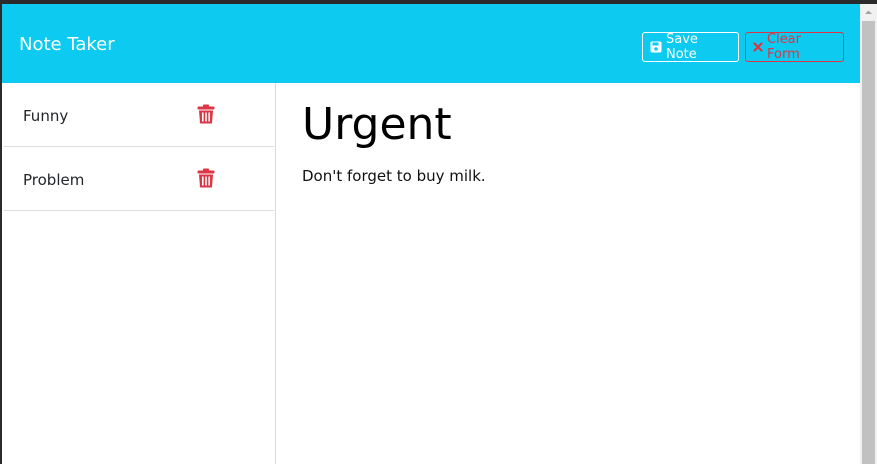 This screenshot has height=464, width=877. I want to click on save-note-label: Save Note, so click(682, 47).